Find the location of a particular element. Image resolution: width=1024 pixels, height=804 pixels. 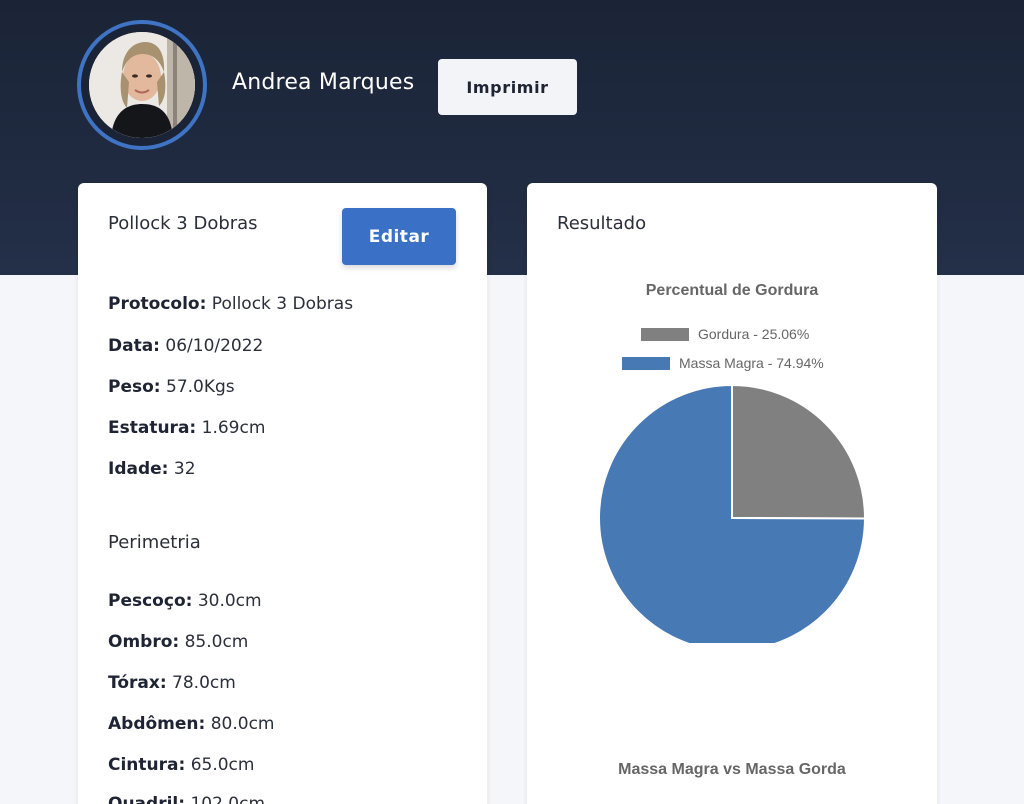

info-label: Peso: is located at coordinates (134, 387).